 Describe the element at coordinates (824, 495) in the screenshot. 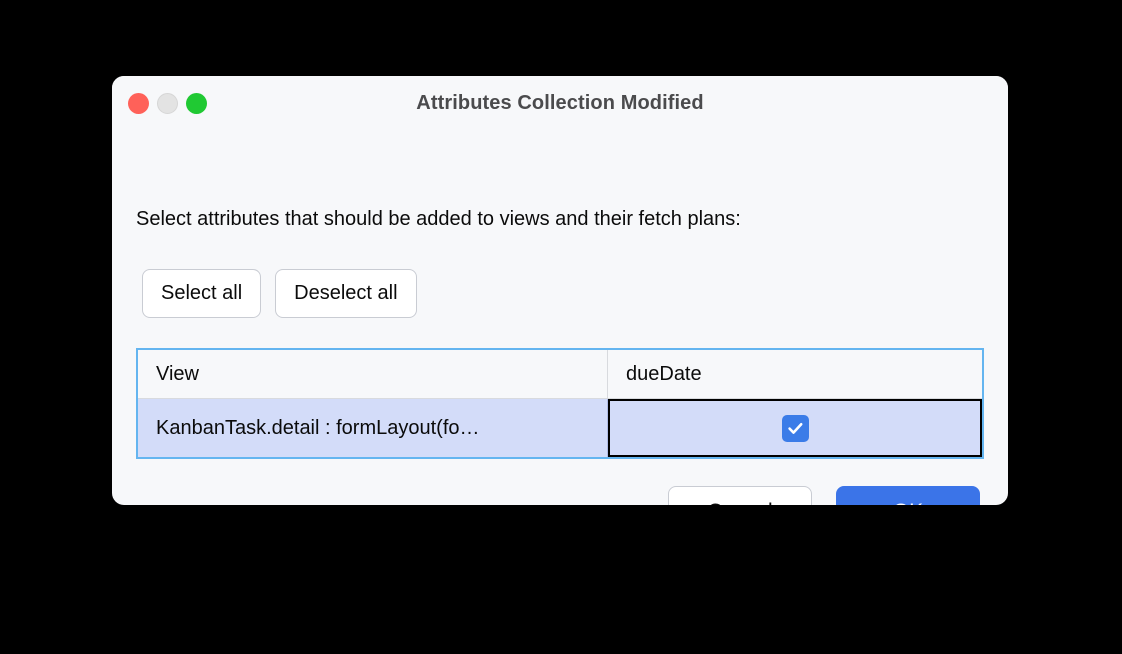

I see `dialog-footer: Cancel OK` at that location.